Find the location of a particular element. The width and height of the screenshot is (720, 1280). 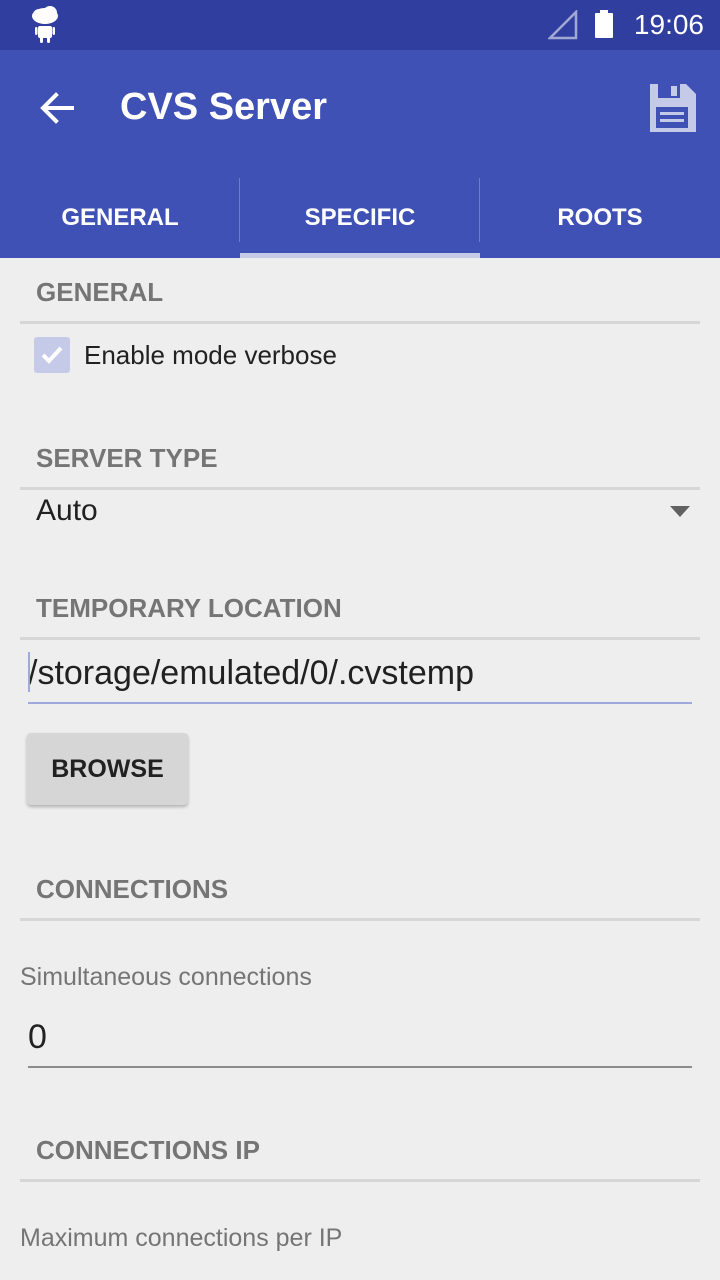

tab-specific: SPECIFIC is located at coordinates (360, 218).